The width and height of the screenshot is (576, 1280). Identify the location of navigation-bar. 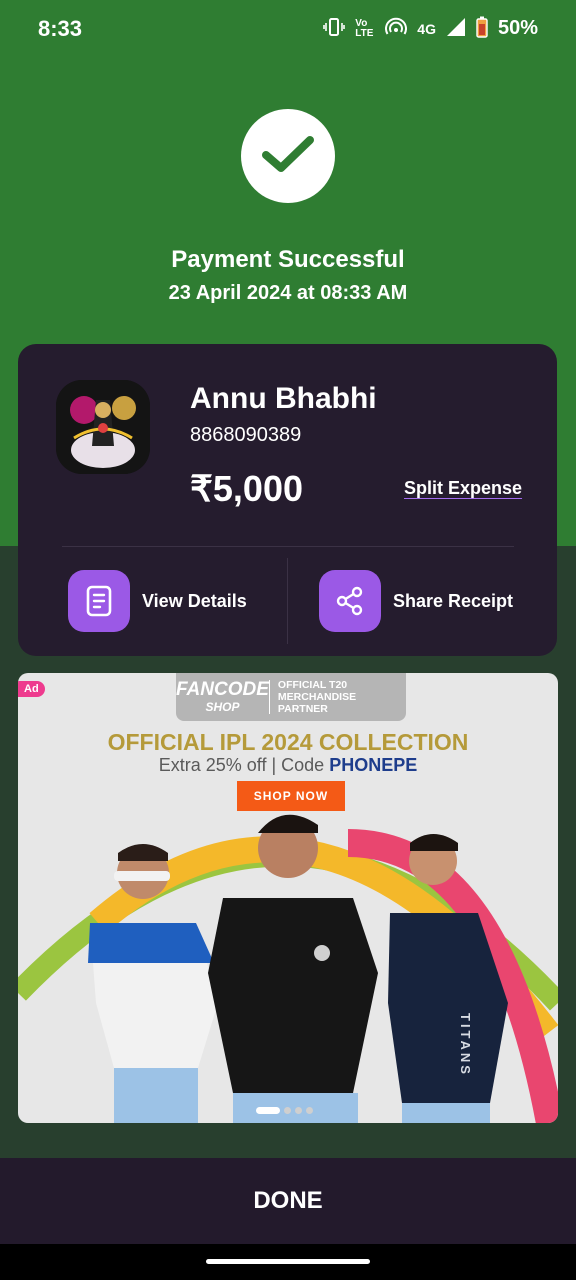
(288, 1262).